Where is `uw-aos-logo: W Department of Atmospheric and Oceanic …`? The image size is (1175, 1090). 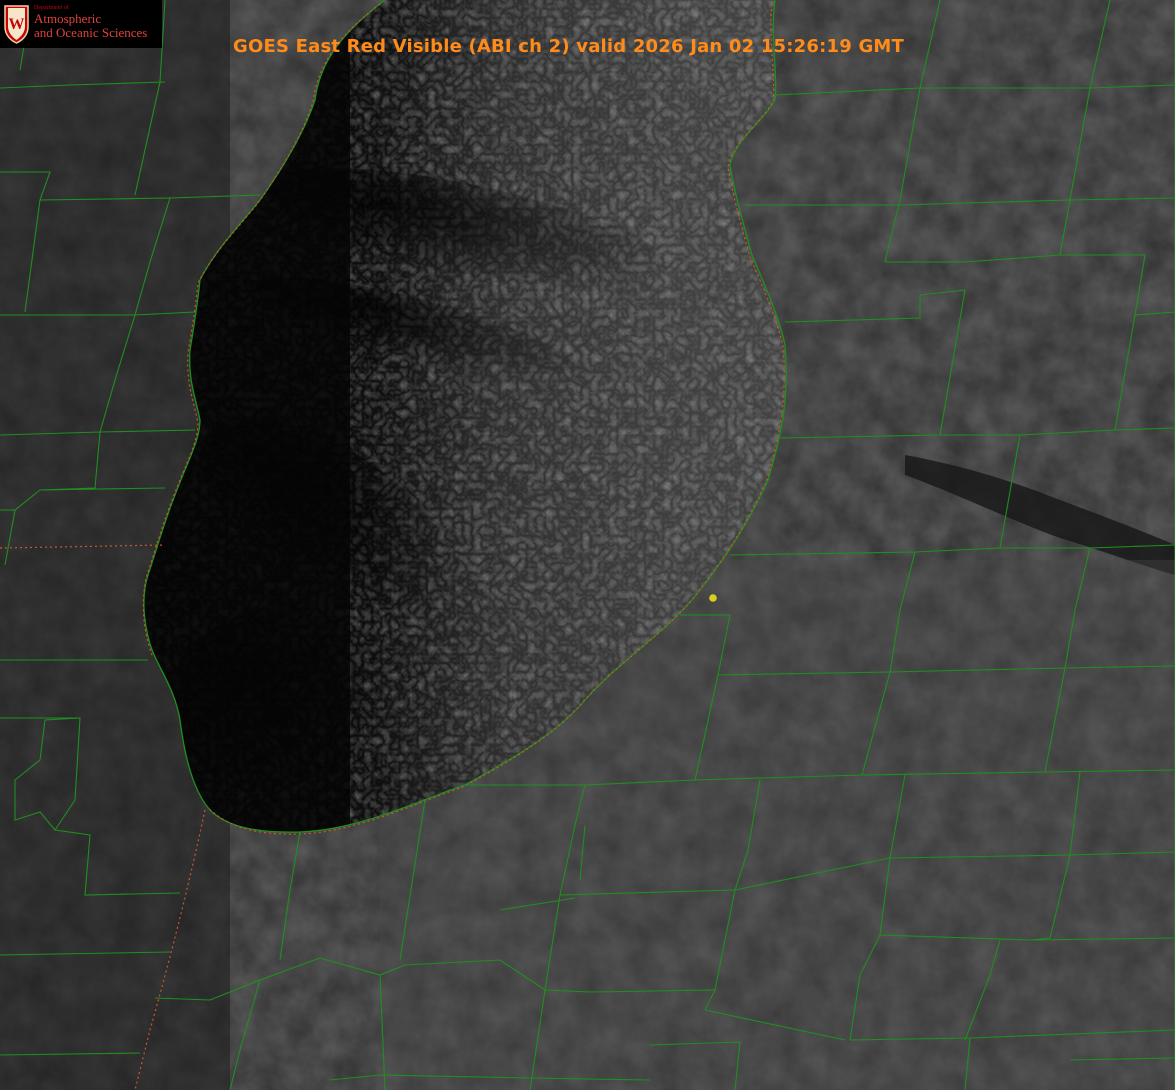
uw-aos-logo: W Department of Atmospheric and Oceanic … is located at coordinates (81, 24).